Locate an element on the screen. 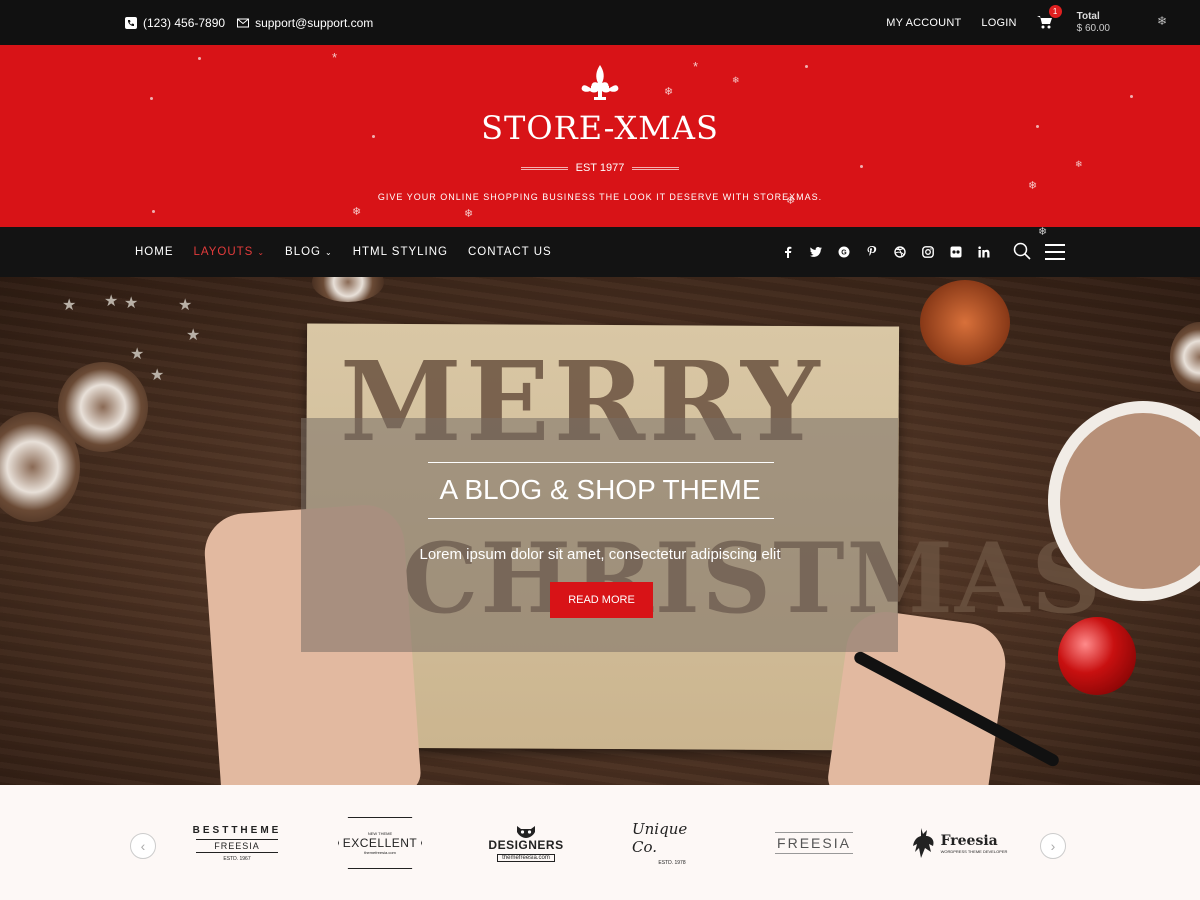 The width and height of the screenshot is (1200, 900). established-text: EST 1977 is located at coordinates (600, 168).